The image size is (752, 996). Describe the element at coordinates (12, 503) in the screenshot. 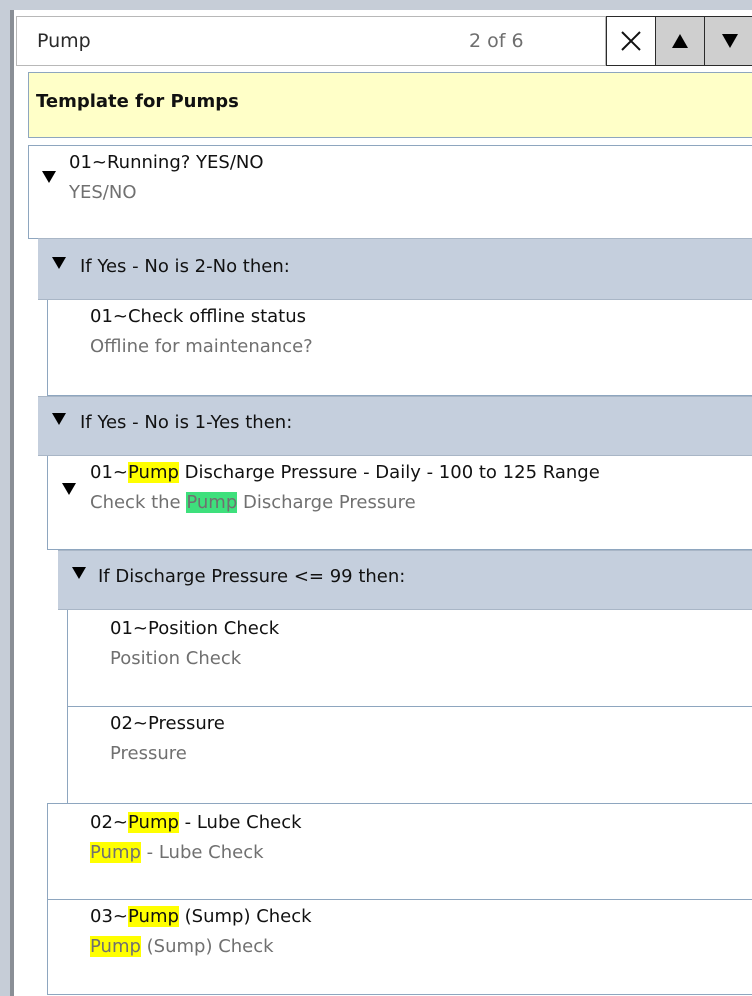

I see `panel-border` at that location.